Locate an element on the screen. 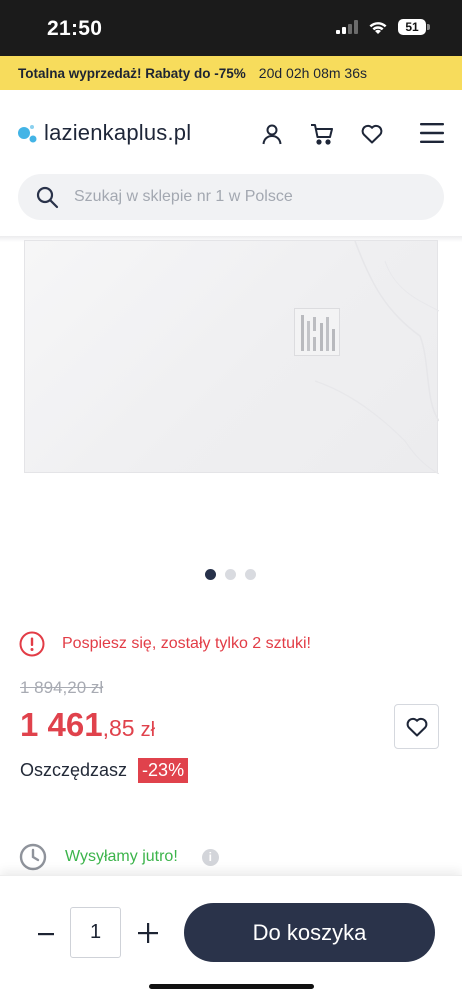 This screenshot has height=999, width=462. price-main: 1 461 is located at coordinates (61, 724).